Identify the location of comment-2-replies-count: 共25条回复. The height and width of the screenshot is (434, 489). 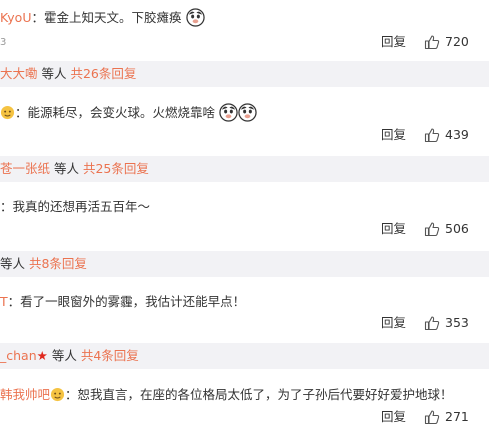
(116, 168).